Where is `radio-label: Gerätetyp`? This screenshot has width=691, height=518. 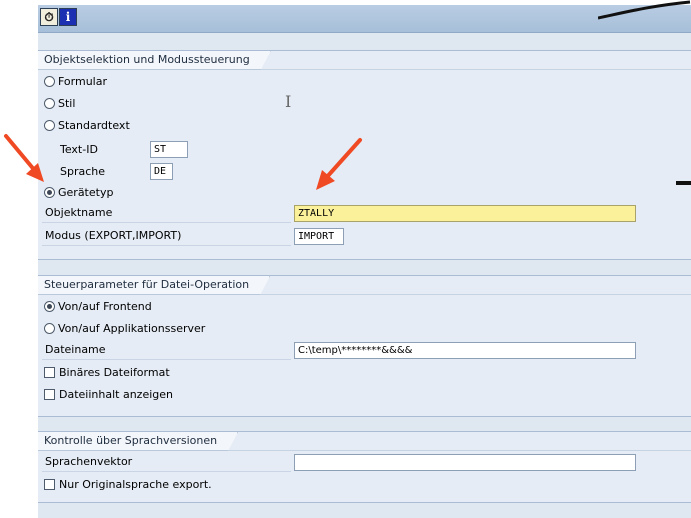
radio-label: Gerätetyp is located at coordinates (86, 192).